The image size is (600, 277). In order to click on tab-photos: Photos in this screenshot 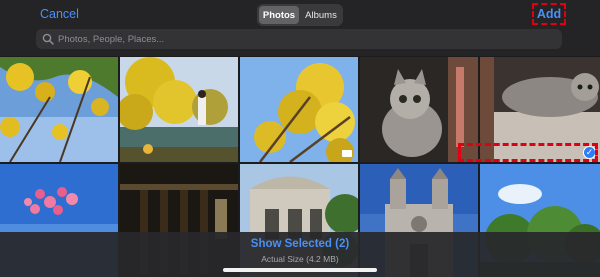, I will do `click(279, 15)`.